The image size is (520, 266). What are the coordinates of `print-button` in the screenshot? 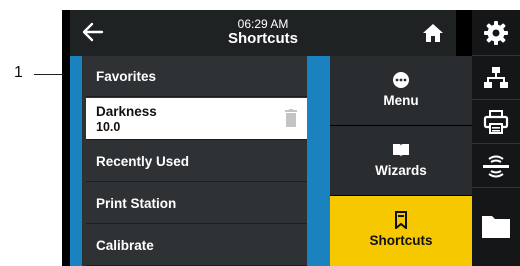 It's located at (496, 122).